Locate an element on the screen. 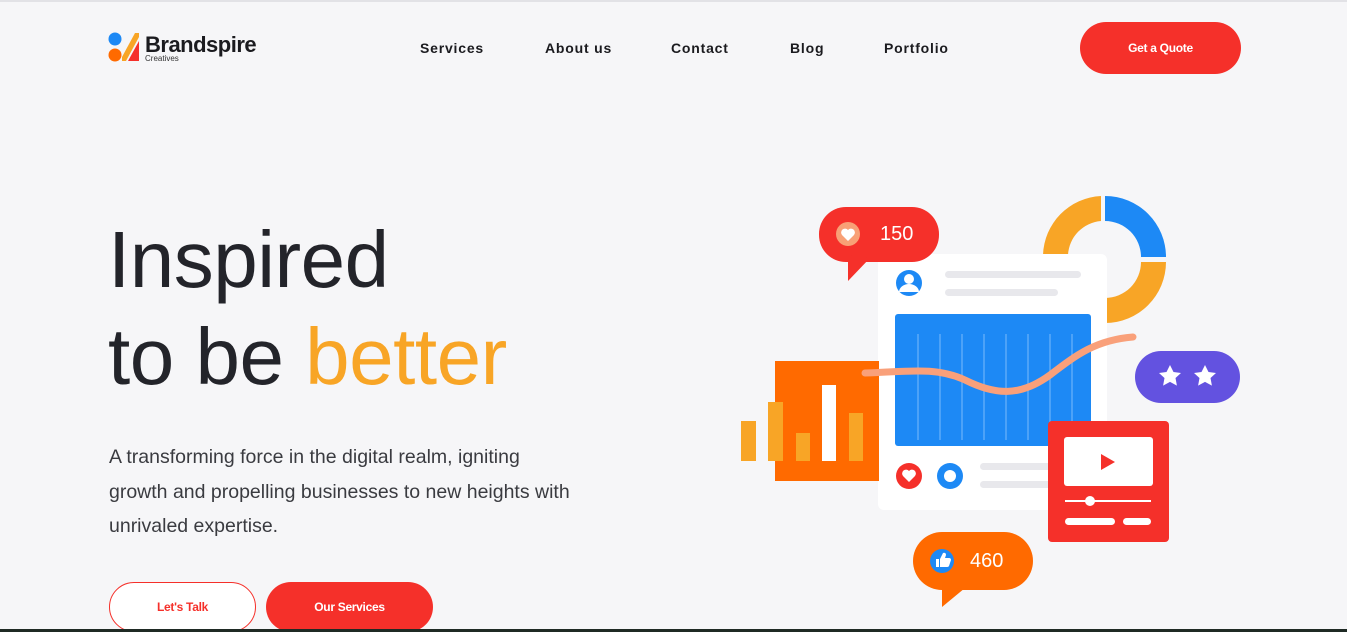 The height and width of the screenshot is (632, 1347). rating-bubble is located at coordinates (1187, 377).